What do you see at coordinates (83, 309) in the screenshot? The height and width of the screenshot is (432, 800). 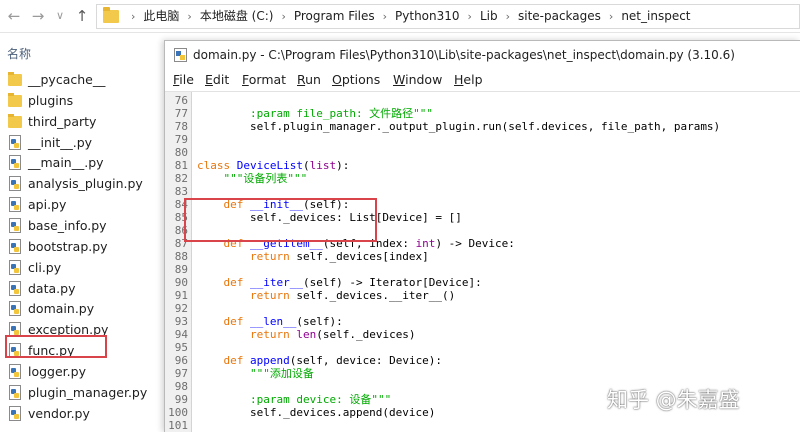 I see `file-item: domain.py` at bounding box center [83, 309].